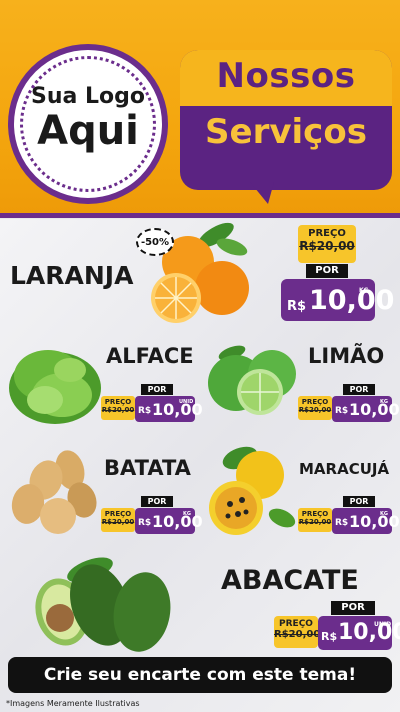 The image size is (400, 712). Describe the element at coordinates (155, 242) in the screenshot. I see `discount-badge: -50%` at that location.